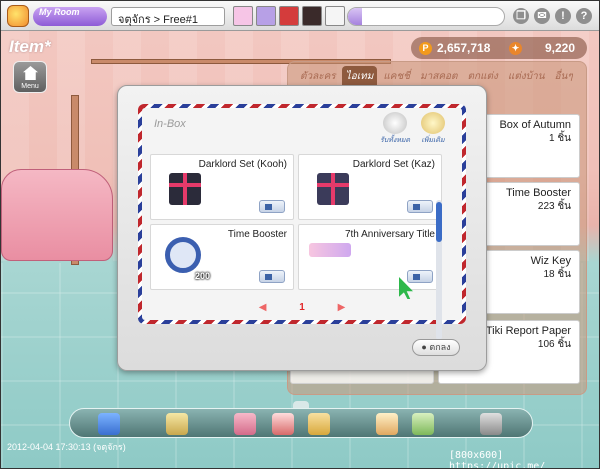 The height and width of the screenshot is (469, 600). What do you see at coordinates (222, 187) in the screenshot?
I see `inbox-slot: Darklord Set (Kooh)` at bounding box center [222, 187].